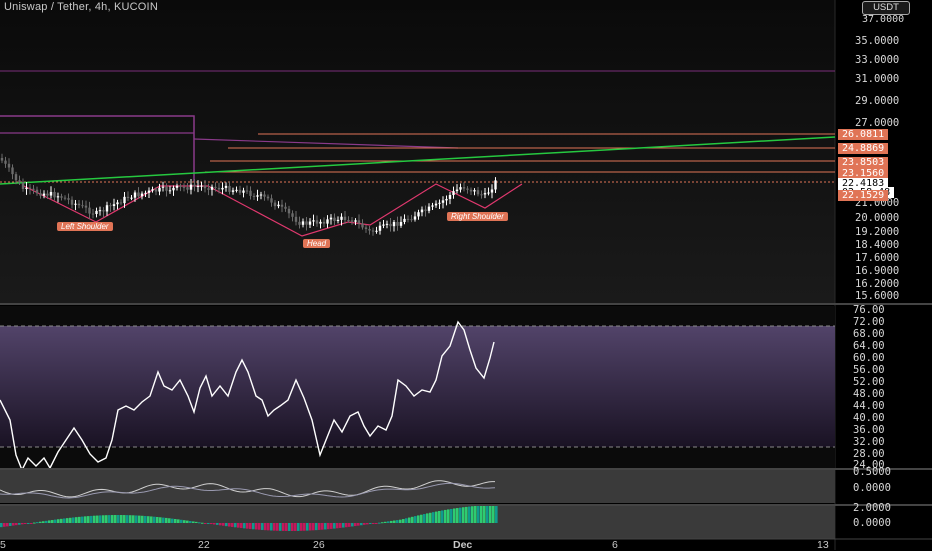 The image size is (932, 551). Describe the element at coordinates (463, 545) in the screenshot. I see `time-label: Dec` at that location.